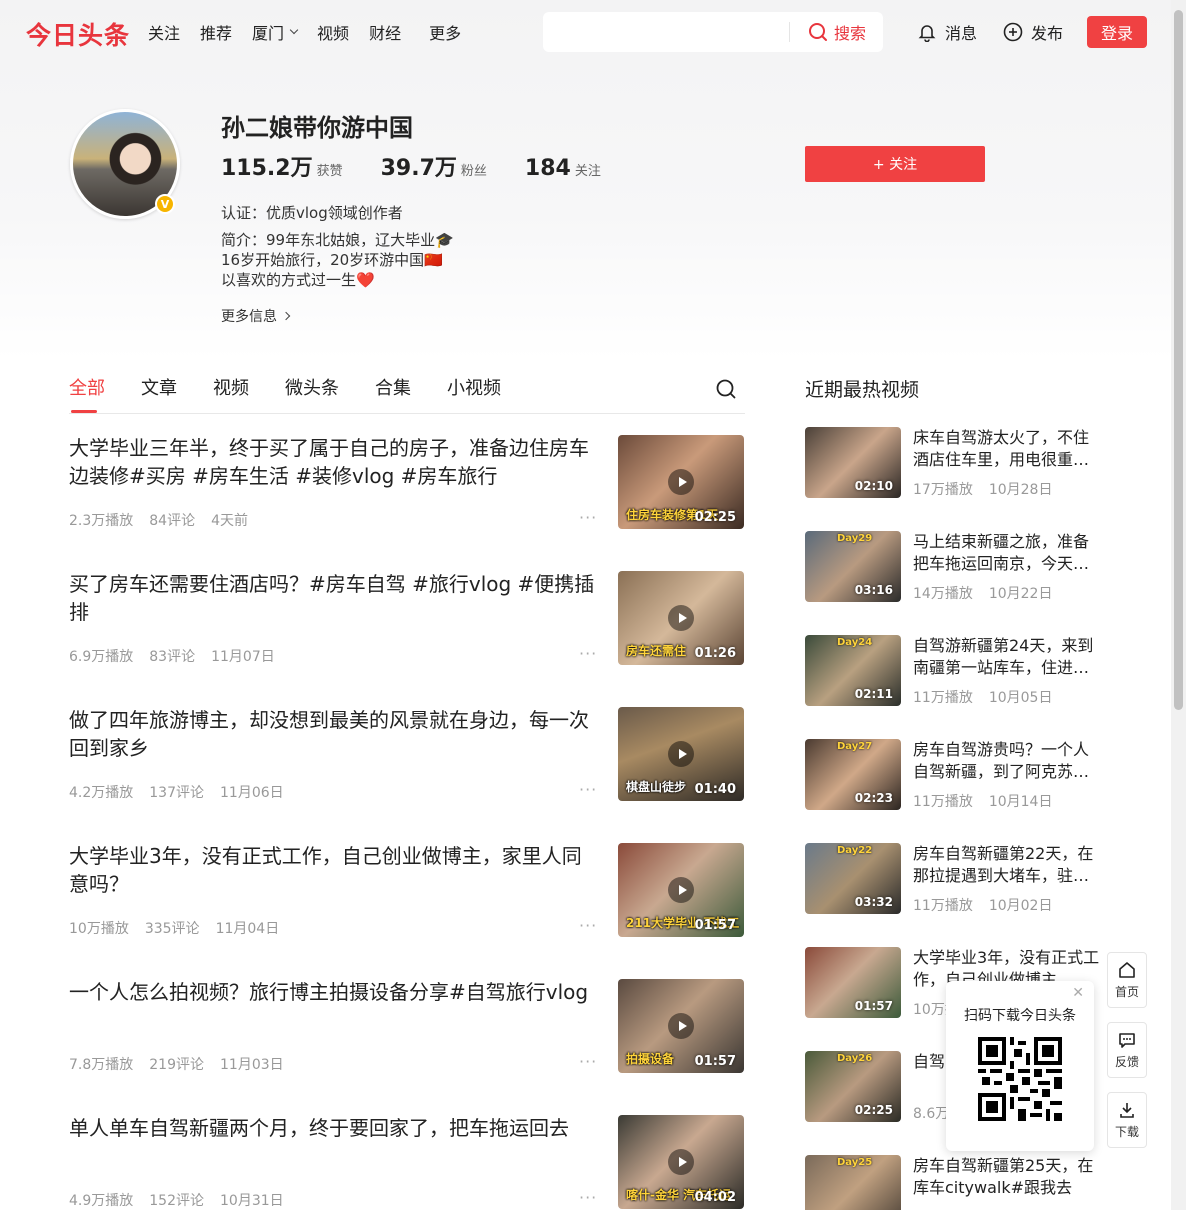 Image resolution: width=1186 pixels, height=1210 pixels. Describe the element at coordinates (1033, 32) in the screenshot. I see `publish-button: 发布` at that location.